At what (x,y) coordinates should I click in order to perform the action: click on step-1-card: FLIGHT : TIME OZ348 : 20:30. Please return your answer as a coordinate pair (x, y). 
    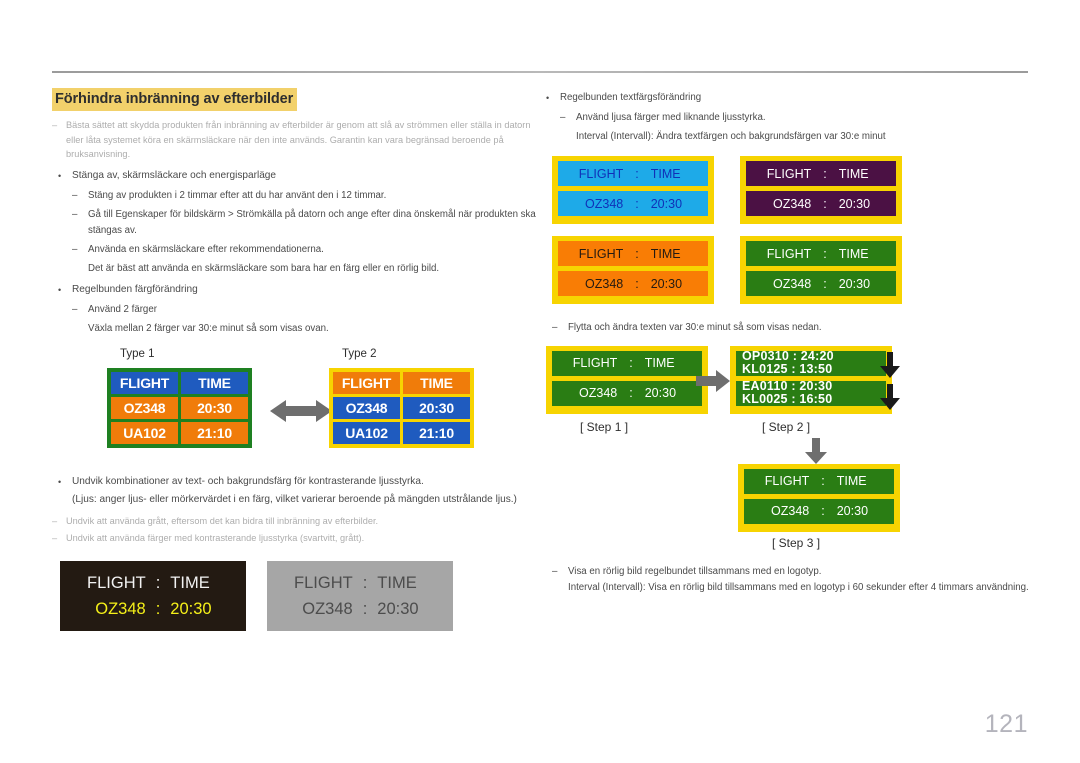
    Looking at the image, I should click on (627, 379).